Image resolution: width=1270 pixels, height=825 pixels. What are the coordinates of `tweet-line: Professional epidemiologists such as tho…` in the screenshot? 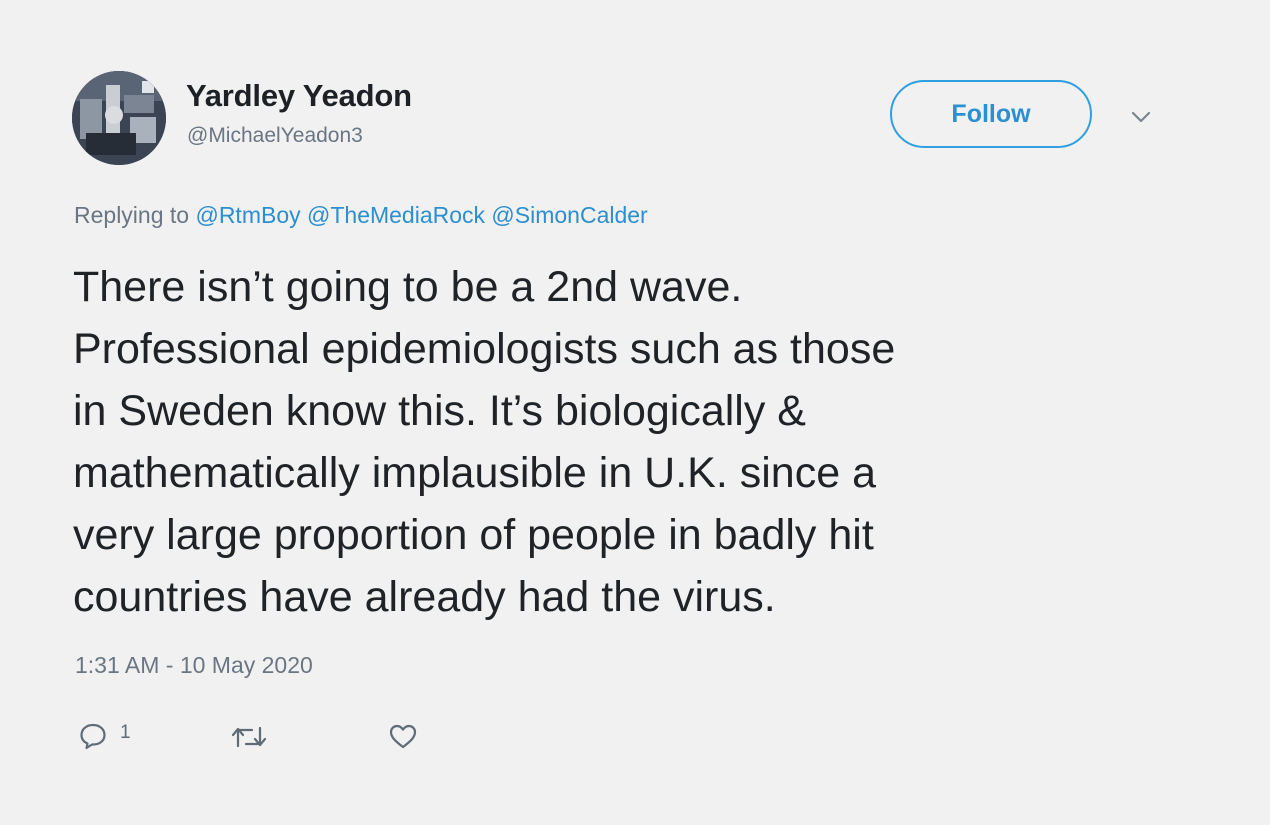 It's located at (484, 349).